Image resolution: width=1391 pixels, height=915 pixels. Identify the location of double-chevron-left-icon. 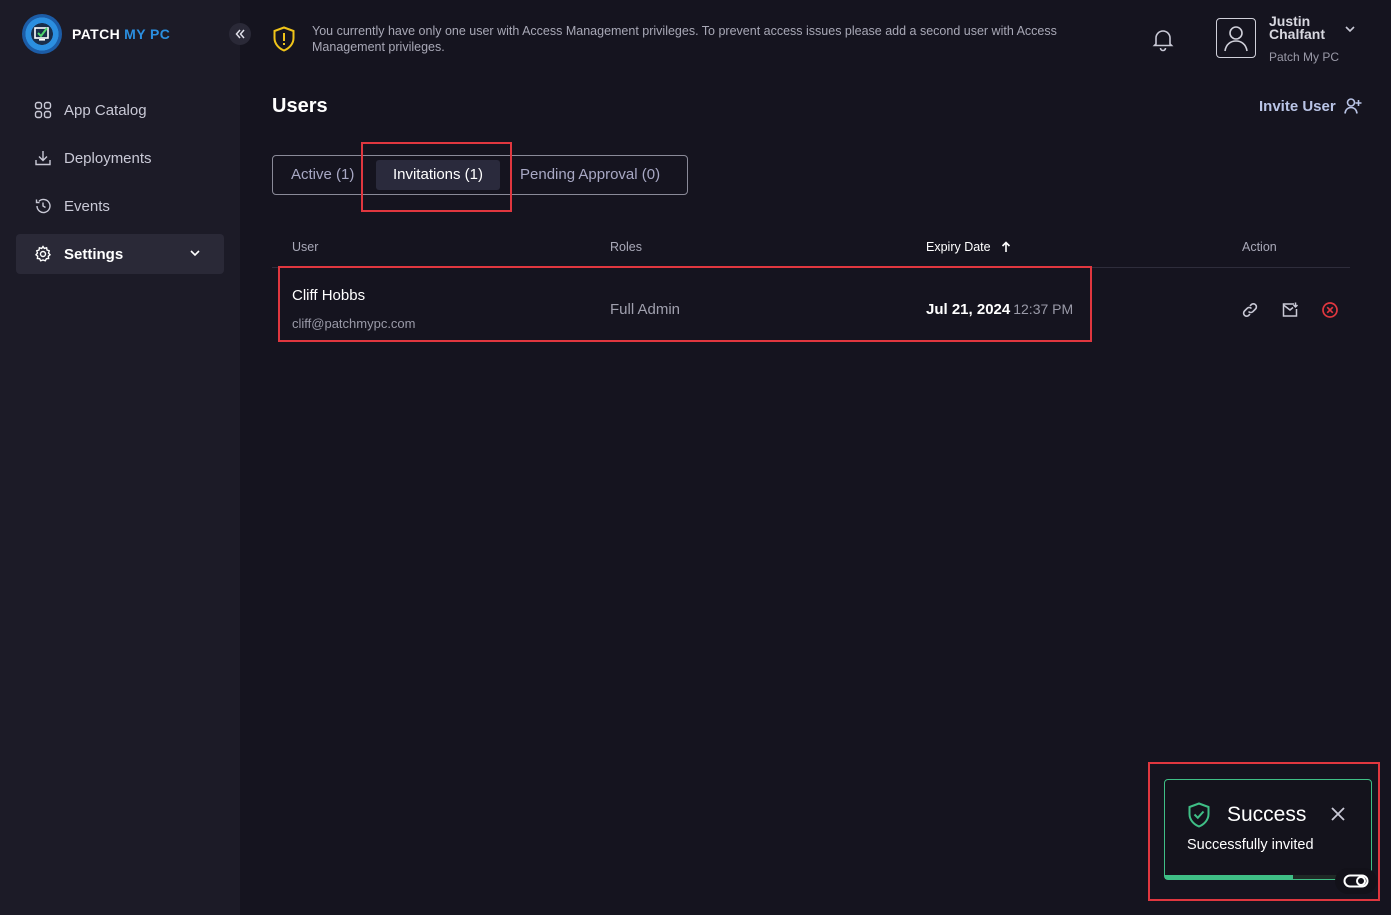
(240, 34).